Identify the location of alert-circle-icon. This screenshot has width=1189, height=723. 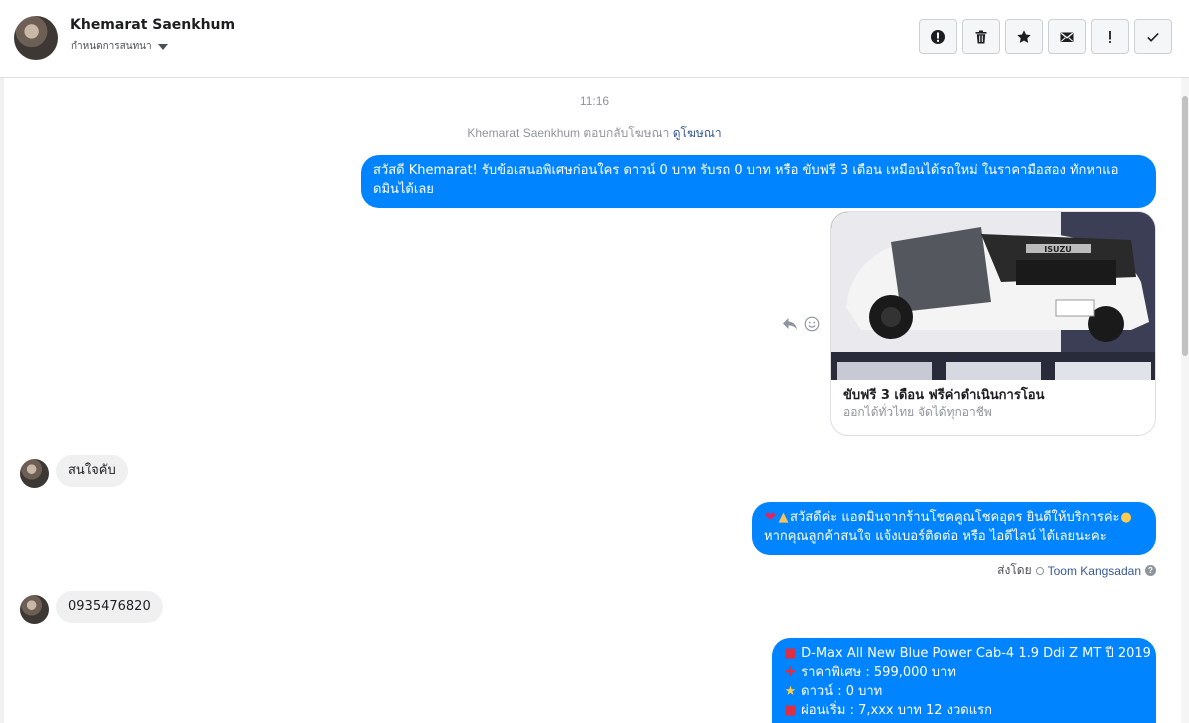
(938, 36).